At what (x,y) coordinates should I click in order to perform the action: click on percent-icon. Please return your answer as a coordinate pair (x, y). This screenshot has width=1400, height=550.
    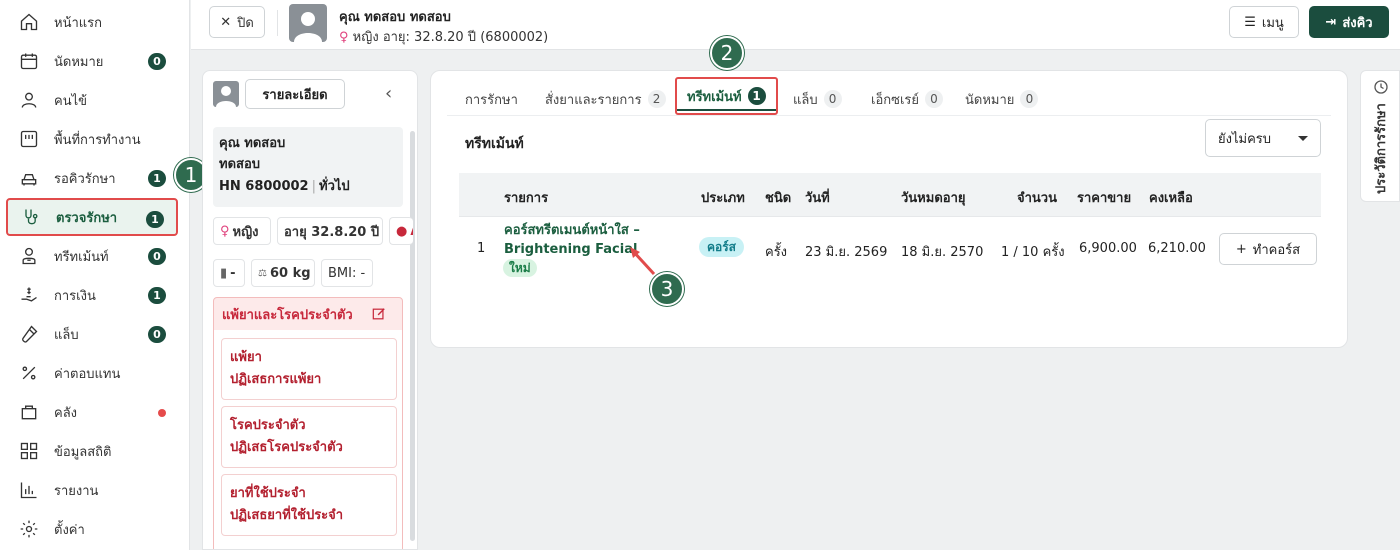
    Looking at the image, I should click on (29, 373).